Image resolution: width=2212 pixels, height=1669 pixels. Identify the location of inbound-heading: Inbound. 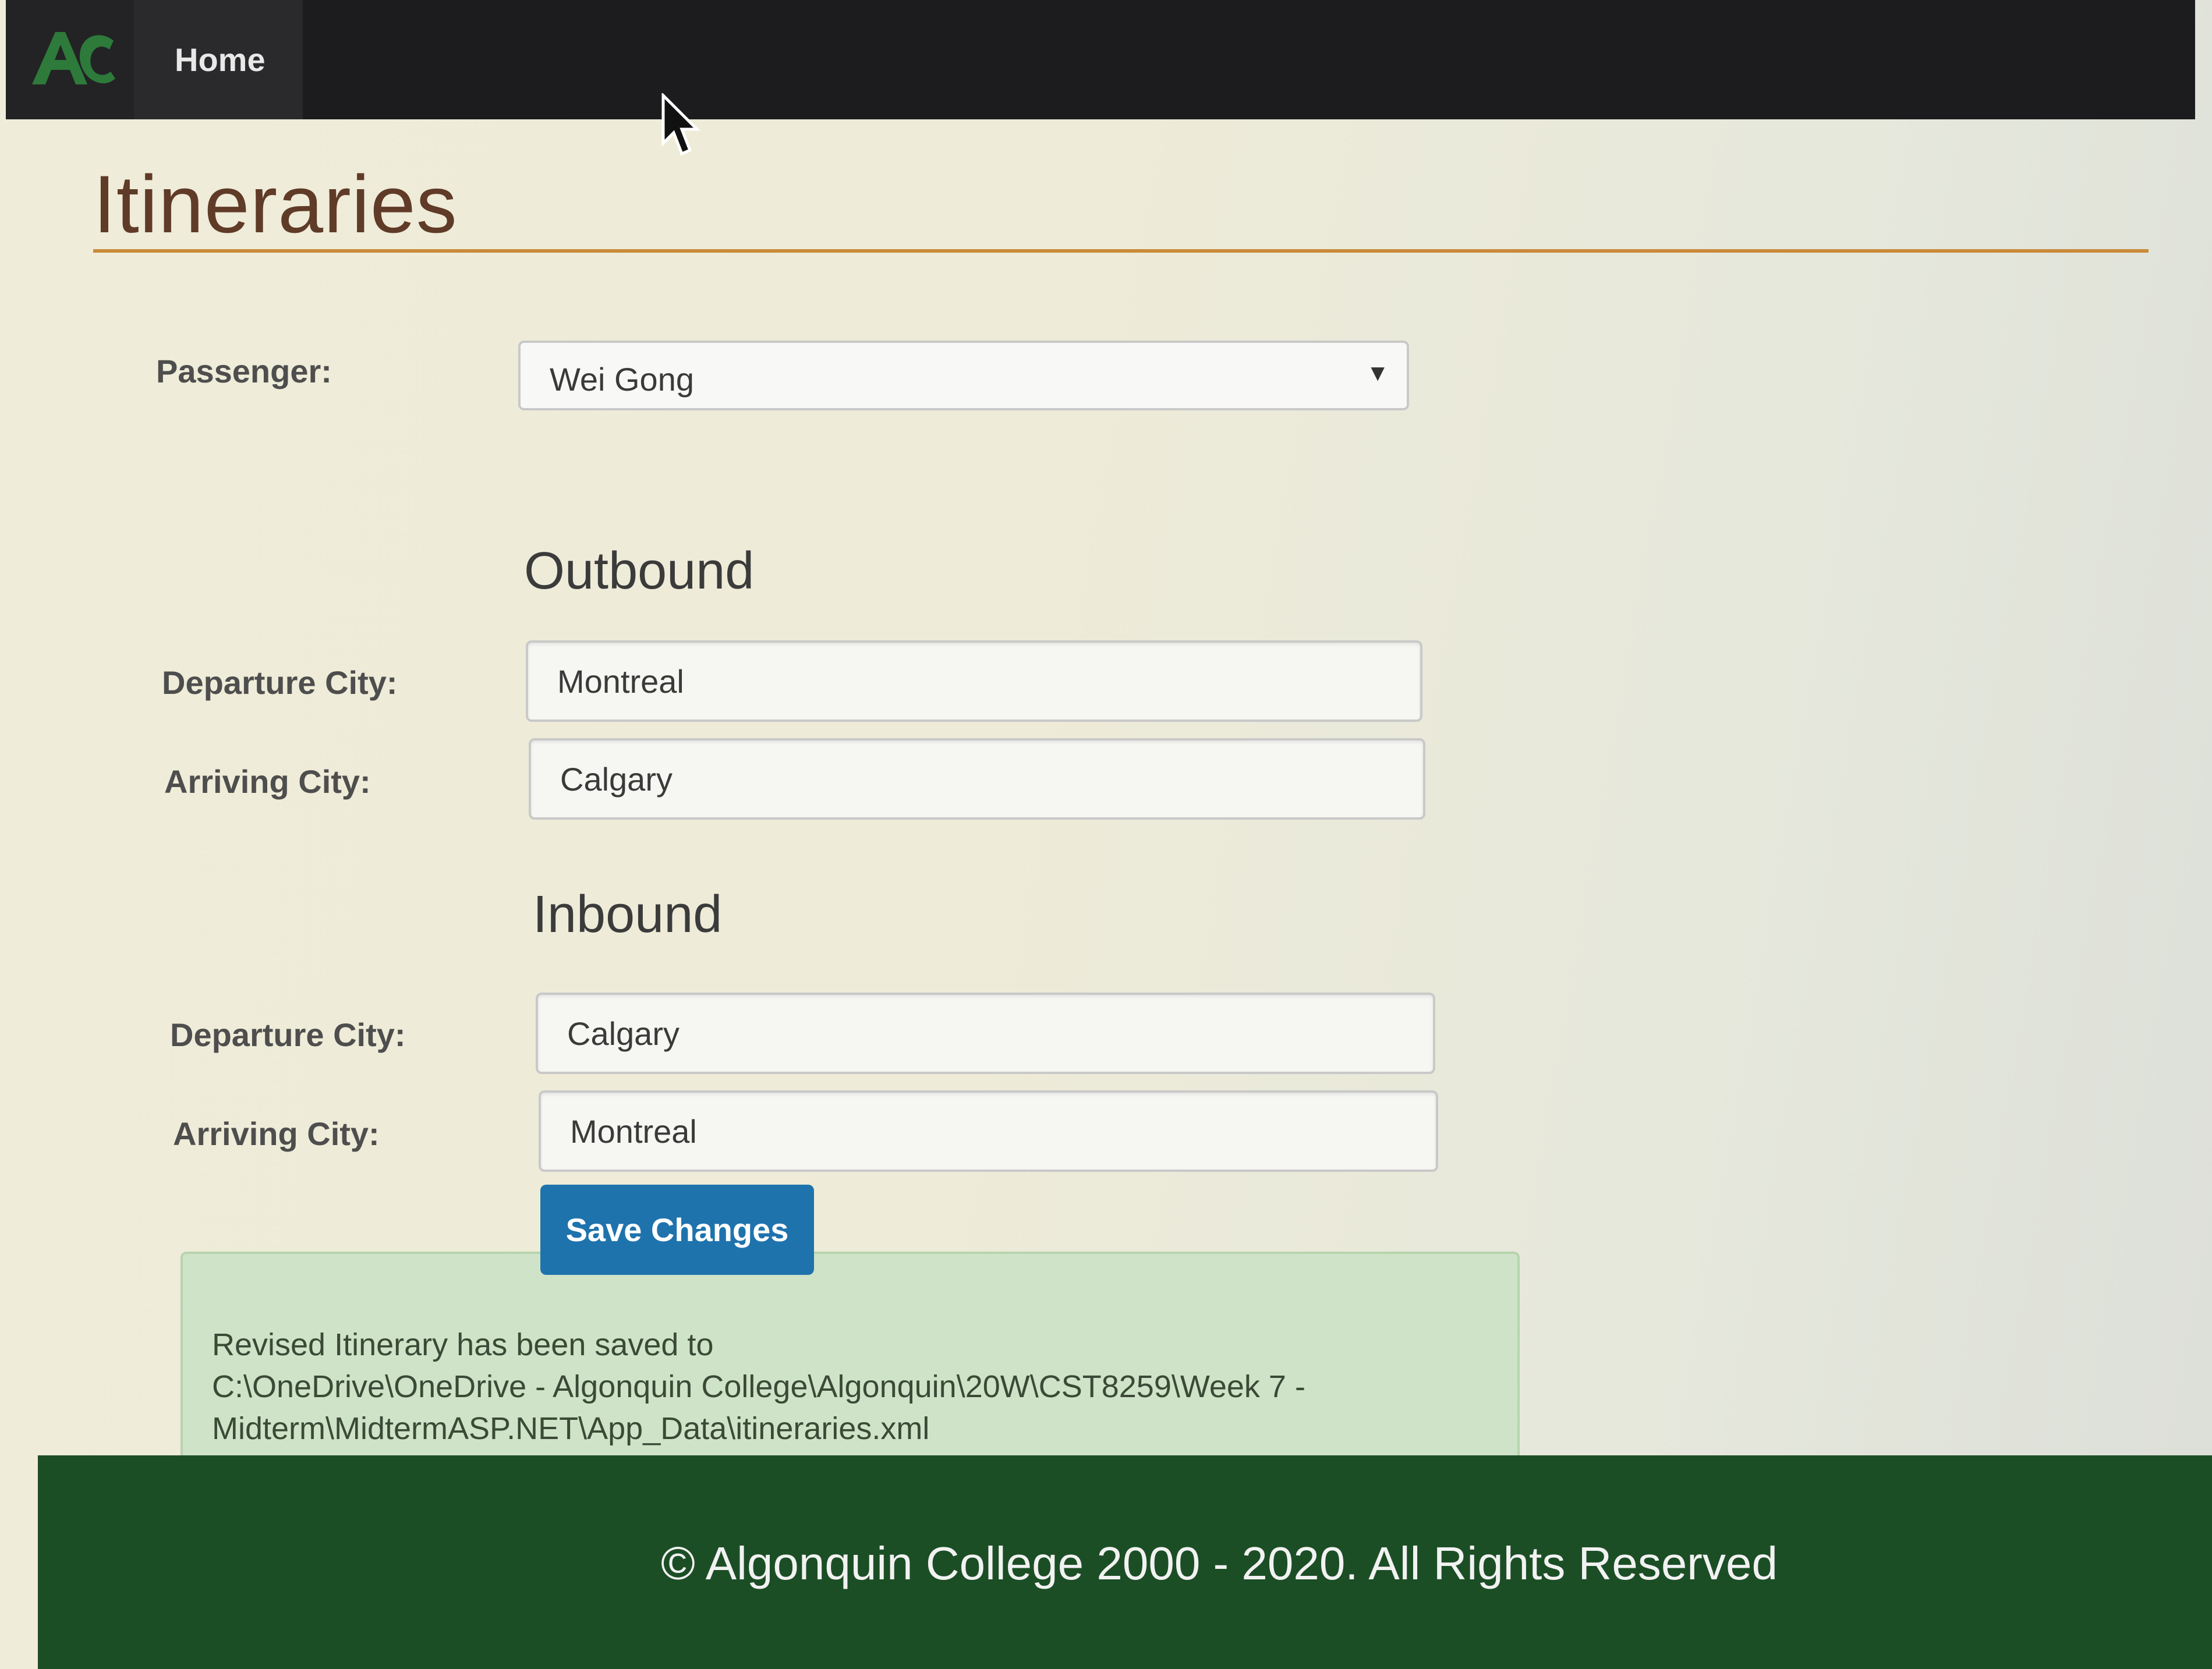
(628, 914).